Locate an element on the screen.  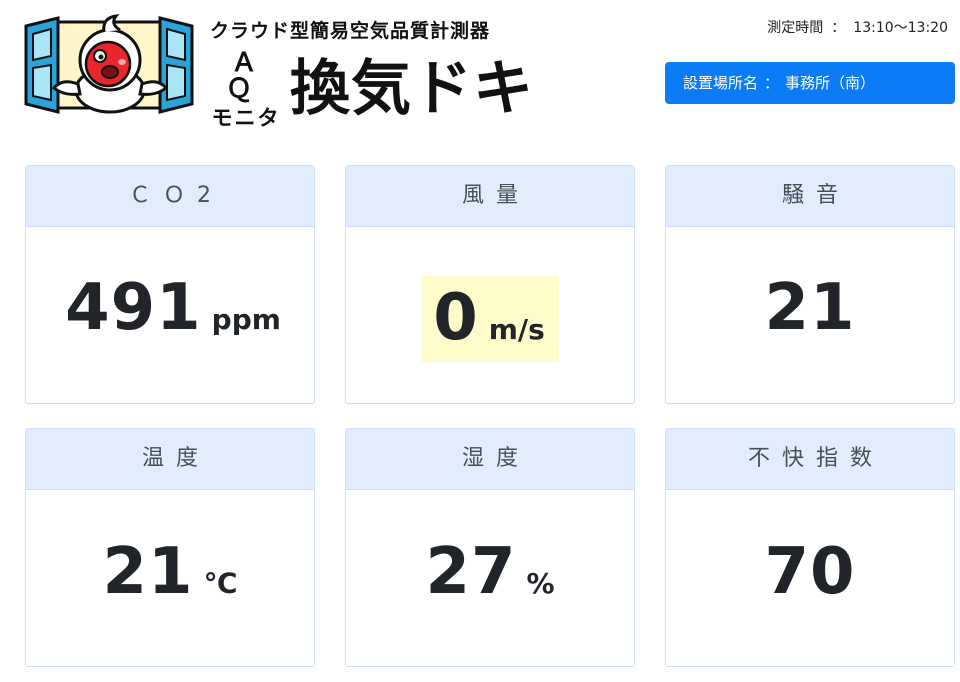
brand-title: 換気ドキ is located at coordinates (412, 89).